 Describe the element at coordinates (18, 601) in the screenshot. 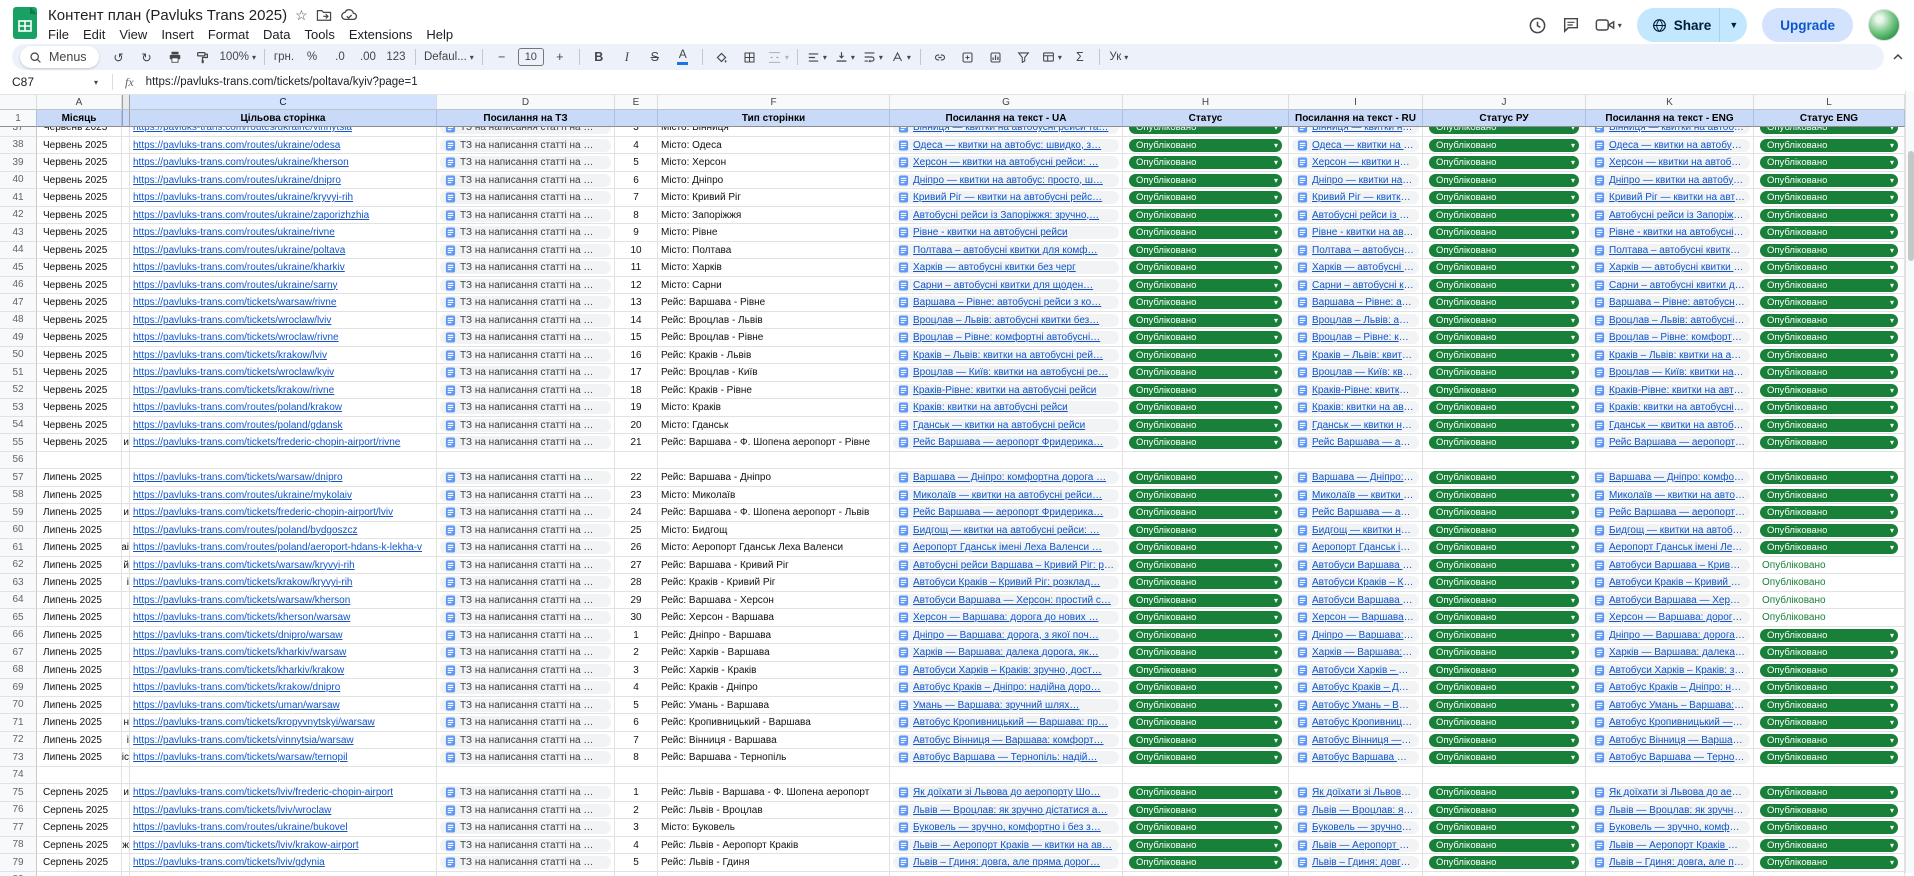

I see `row-number: 64` at that location.